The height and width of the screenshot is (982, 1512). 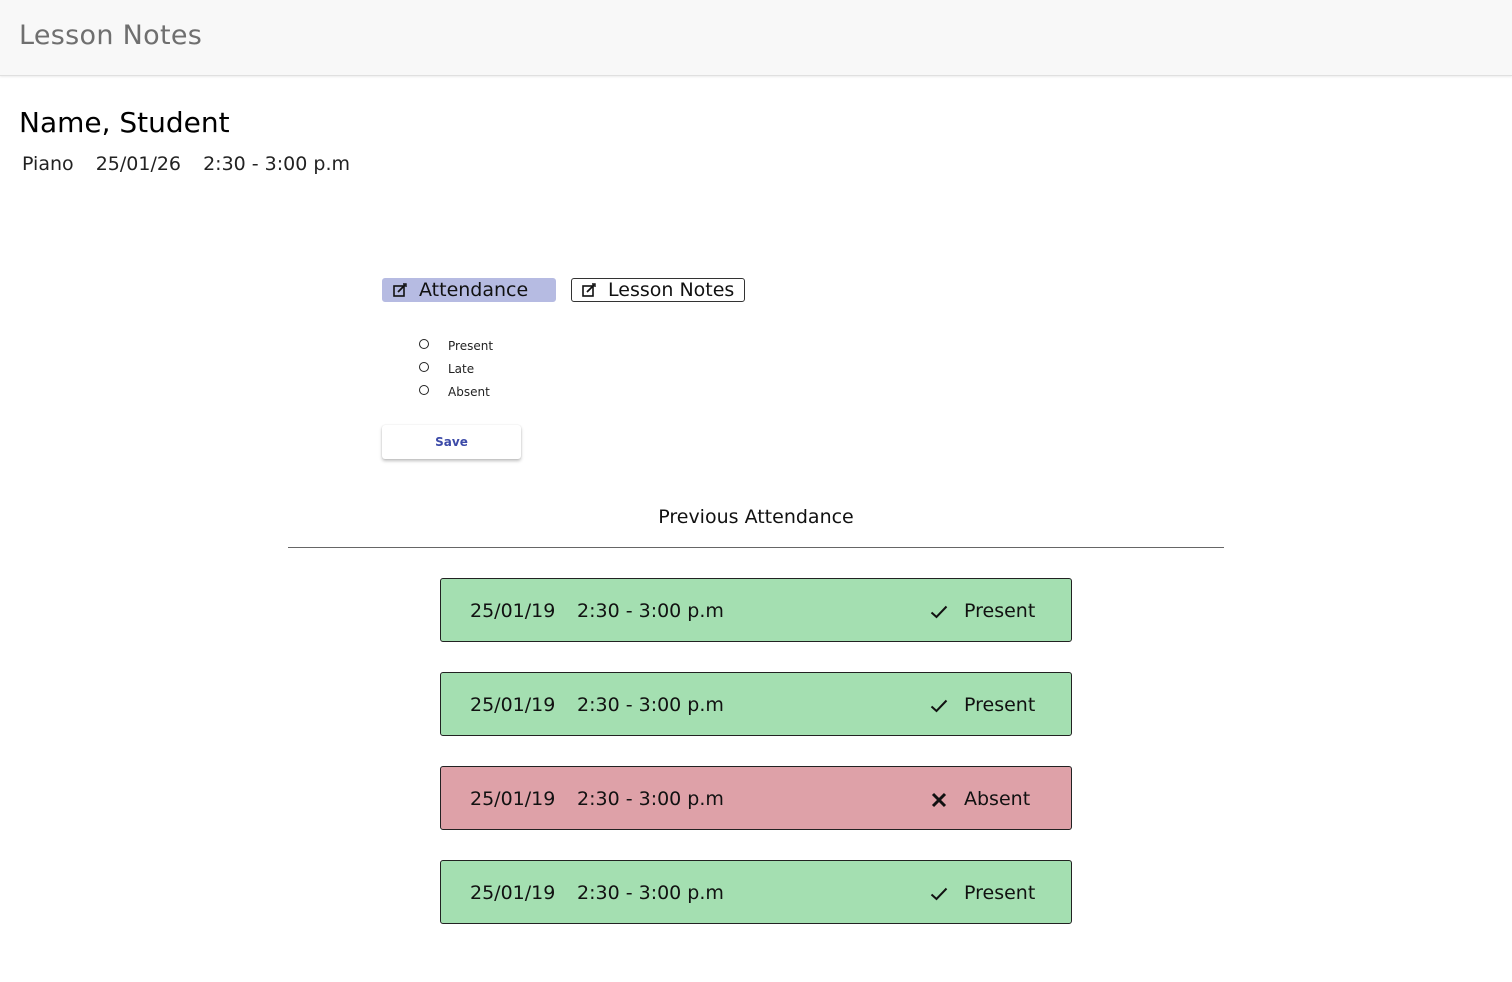 What do you see at coordinates (997, 799) in the screenshot?
I see `record-status: Absent` at bounding box center [997, 799].